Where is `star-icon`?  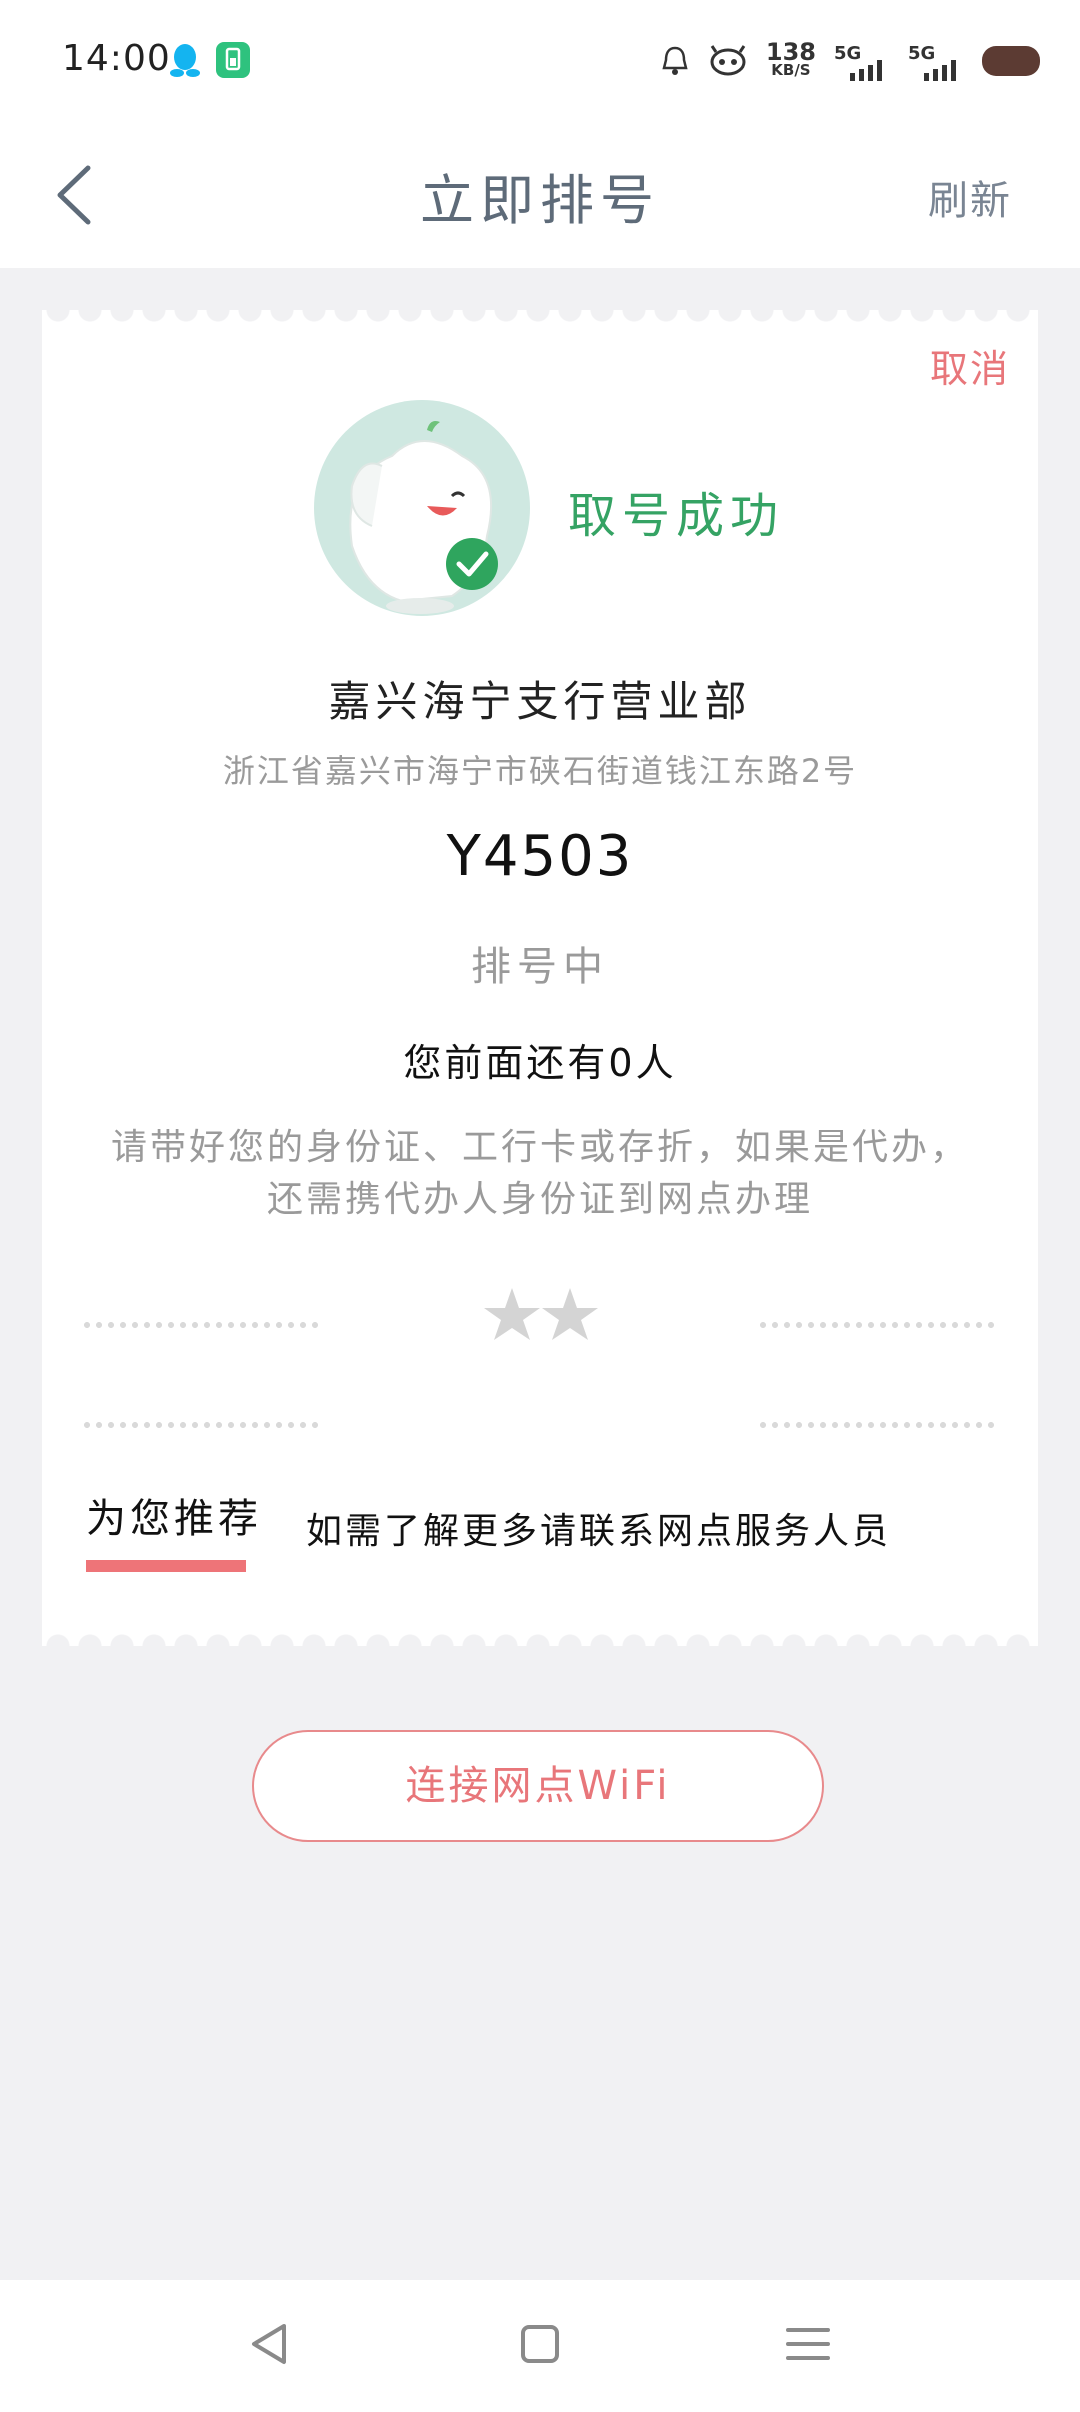 star-icon is located at coordinates (541, 1314).